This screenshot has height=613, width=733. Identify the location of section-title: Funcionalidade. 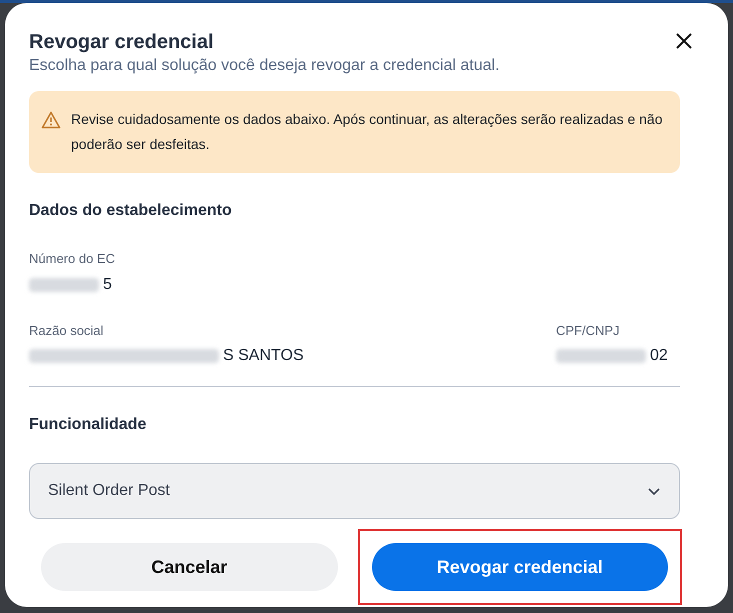
(88, 425).